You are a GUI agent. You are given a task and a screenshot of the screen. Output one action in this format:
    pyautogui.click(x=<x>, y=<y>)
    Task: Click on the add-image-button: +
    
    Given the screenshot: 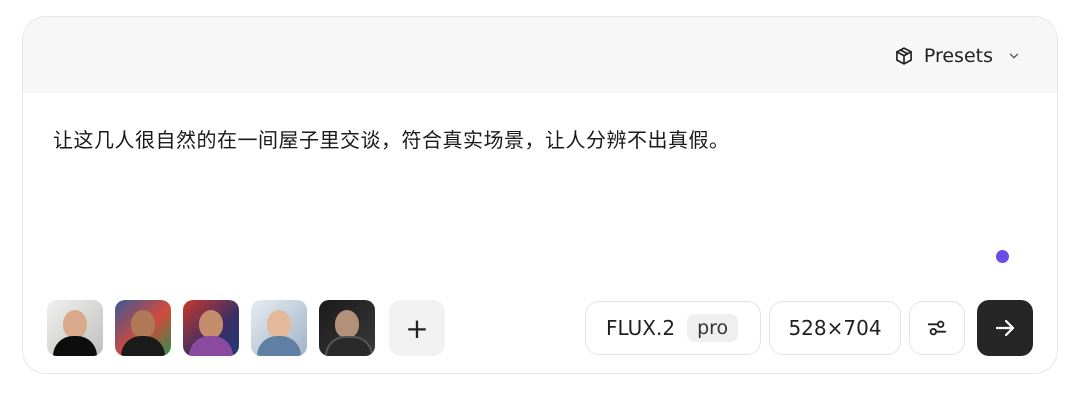 What is the action you would take?
    pyautogui.click(x=417, y=328)
    